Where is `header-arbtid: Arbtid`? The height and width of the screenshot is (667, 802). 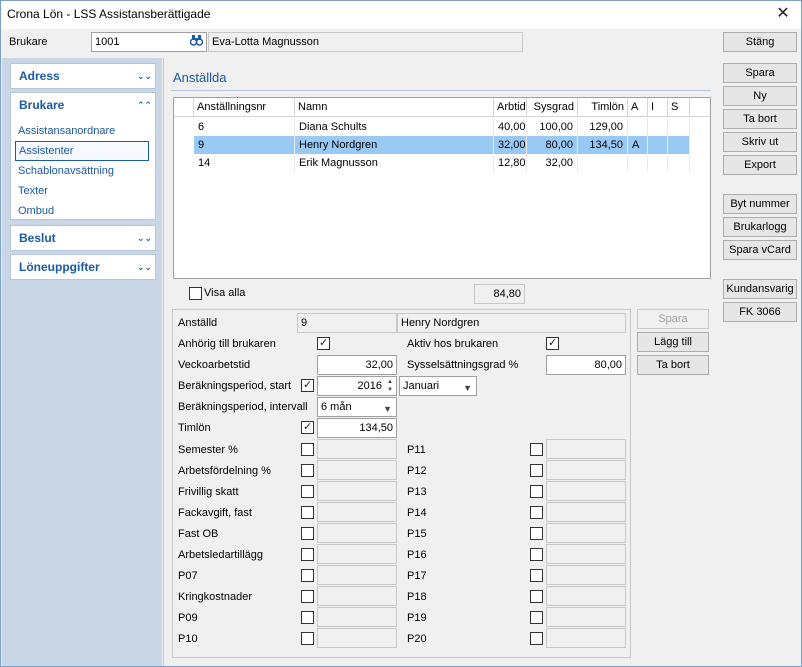
header-arbtid: Arbtid is located at coordinates (510, 107).